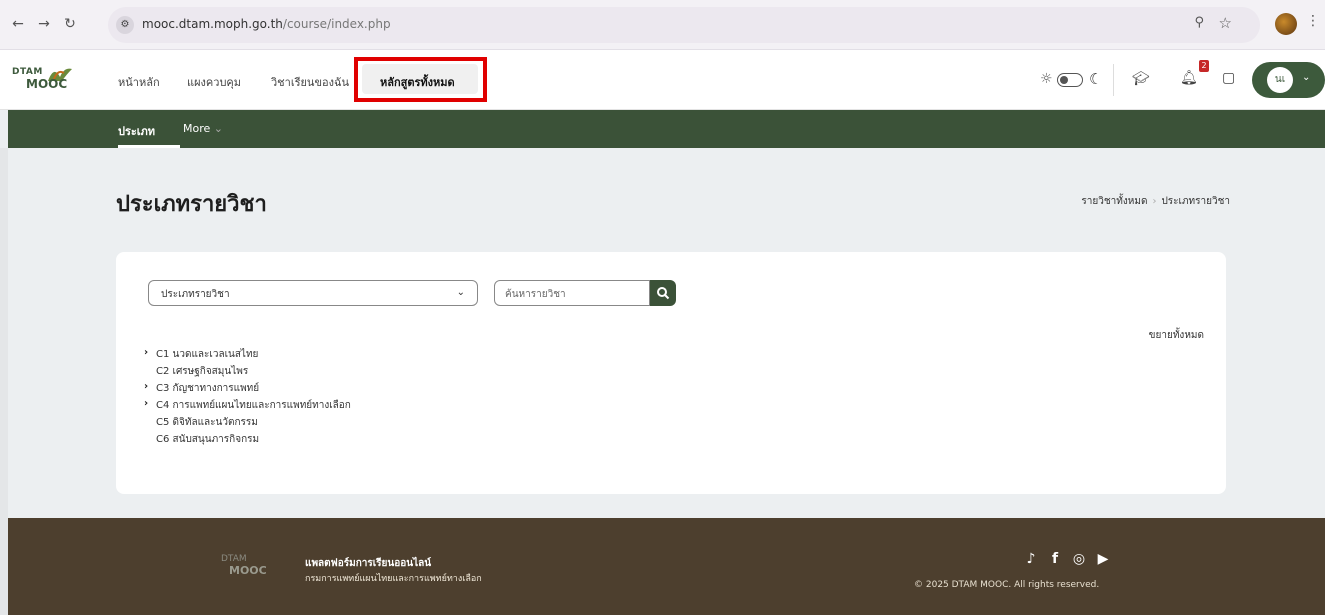 The width and height of the screenshot is (1325, 615). What do you see at coordinates (1225, 23) in the screenshot?
I see `bookmark-star-icon: ☆` at bounding box center [1225, 23].